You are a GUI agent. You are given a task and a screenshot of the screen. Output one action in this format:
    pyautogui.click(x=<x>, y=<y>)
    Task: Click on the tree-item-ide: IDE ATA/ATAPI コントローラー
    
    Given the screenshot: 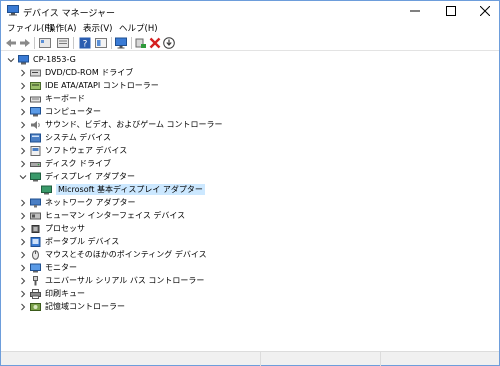 What is the action you would take?
    pyautogui.click(x=89, y=85)
    